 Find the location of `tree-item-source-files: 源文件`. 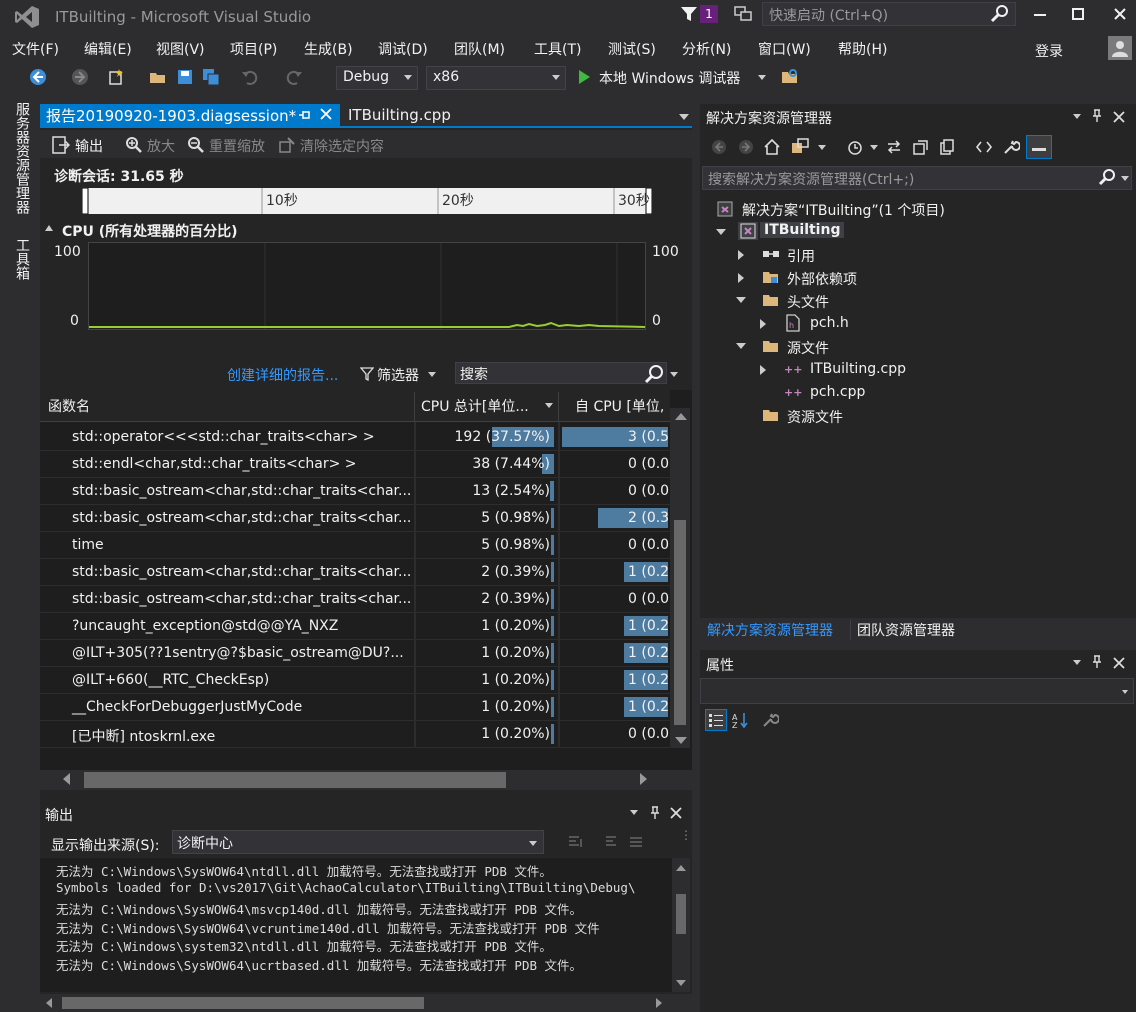

tree-item-source-files: 源文件 is located at coordinates (808, 348).